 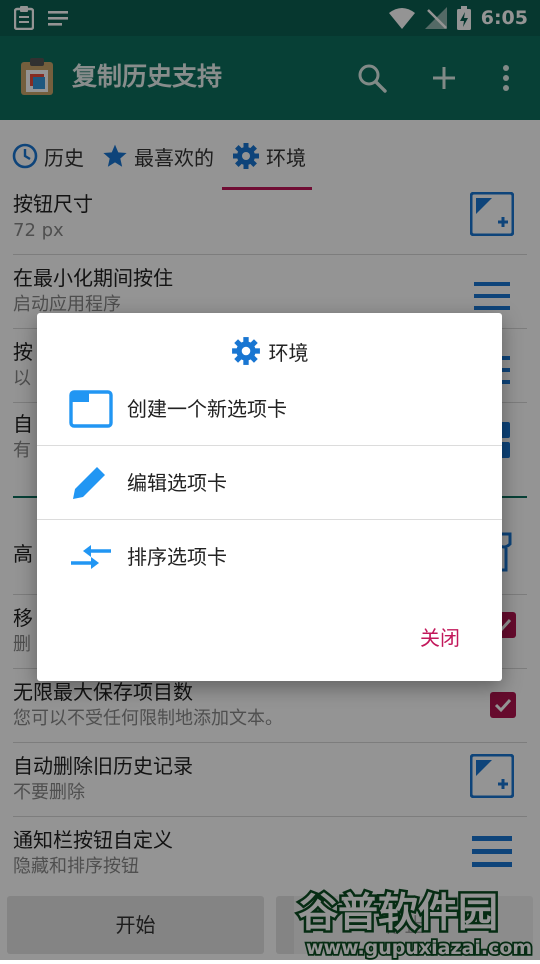 I want to click on tab-icon, so click(x=91, y=409).